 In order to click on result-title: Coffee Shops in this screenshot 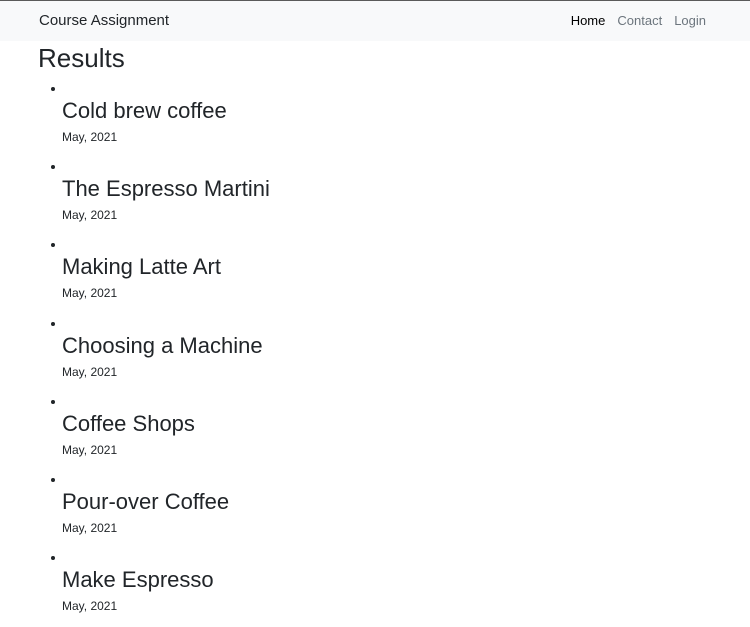, I will do `click(128, 424)`.